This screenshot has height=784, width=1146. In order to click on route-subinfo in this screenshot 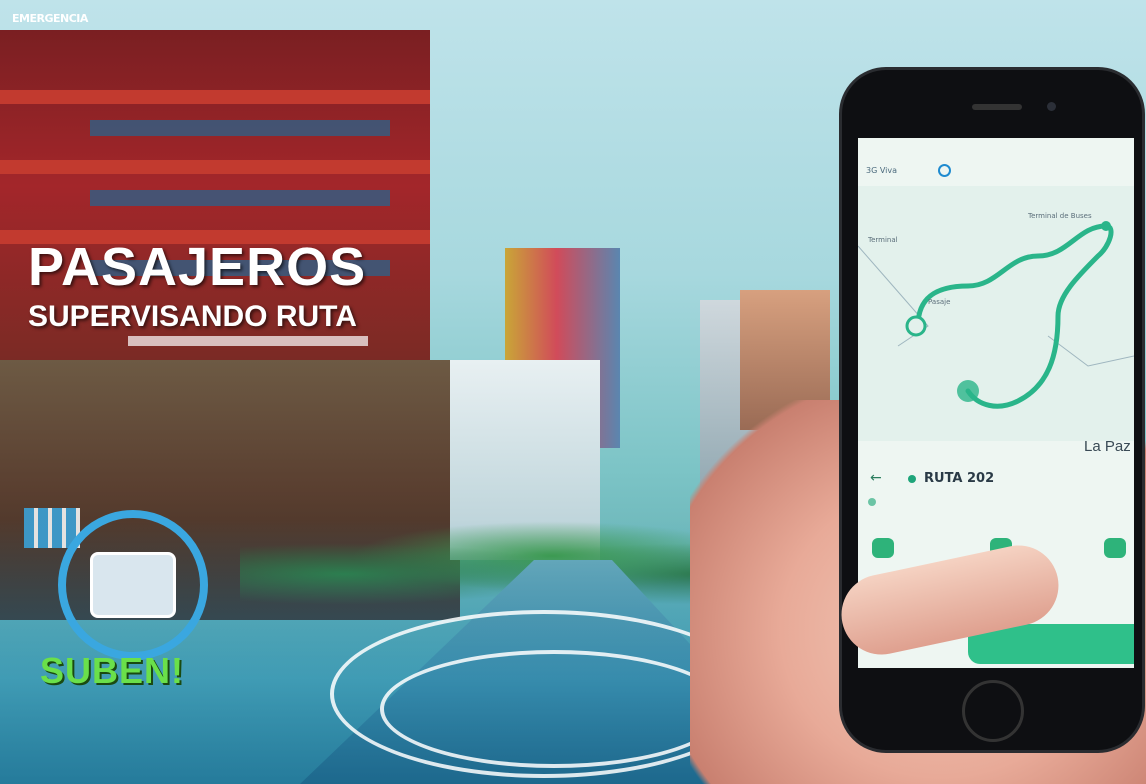, I will do `click(874, 502)`.